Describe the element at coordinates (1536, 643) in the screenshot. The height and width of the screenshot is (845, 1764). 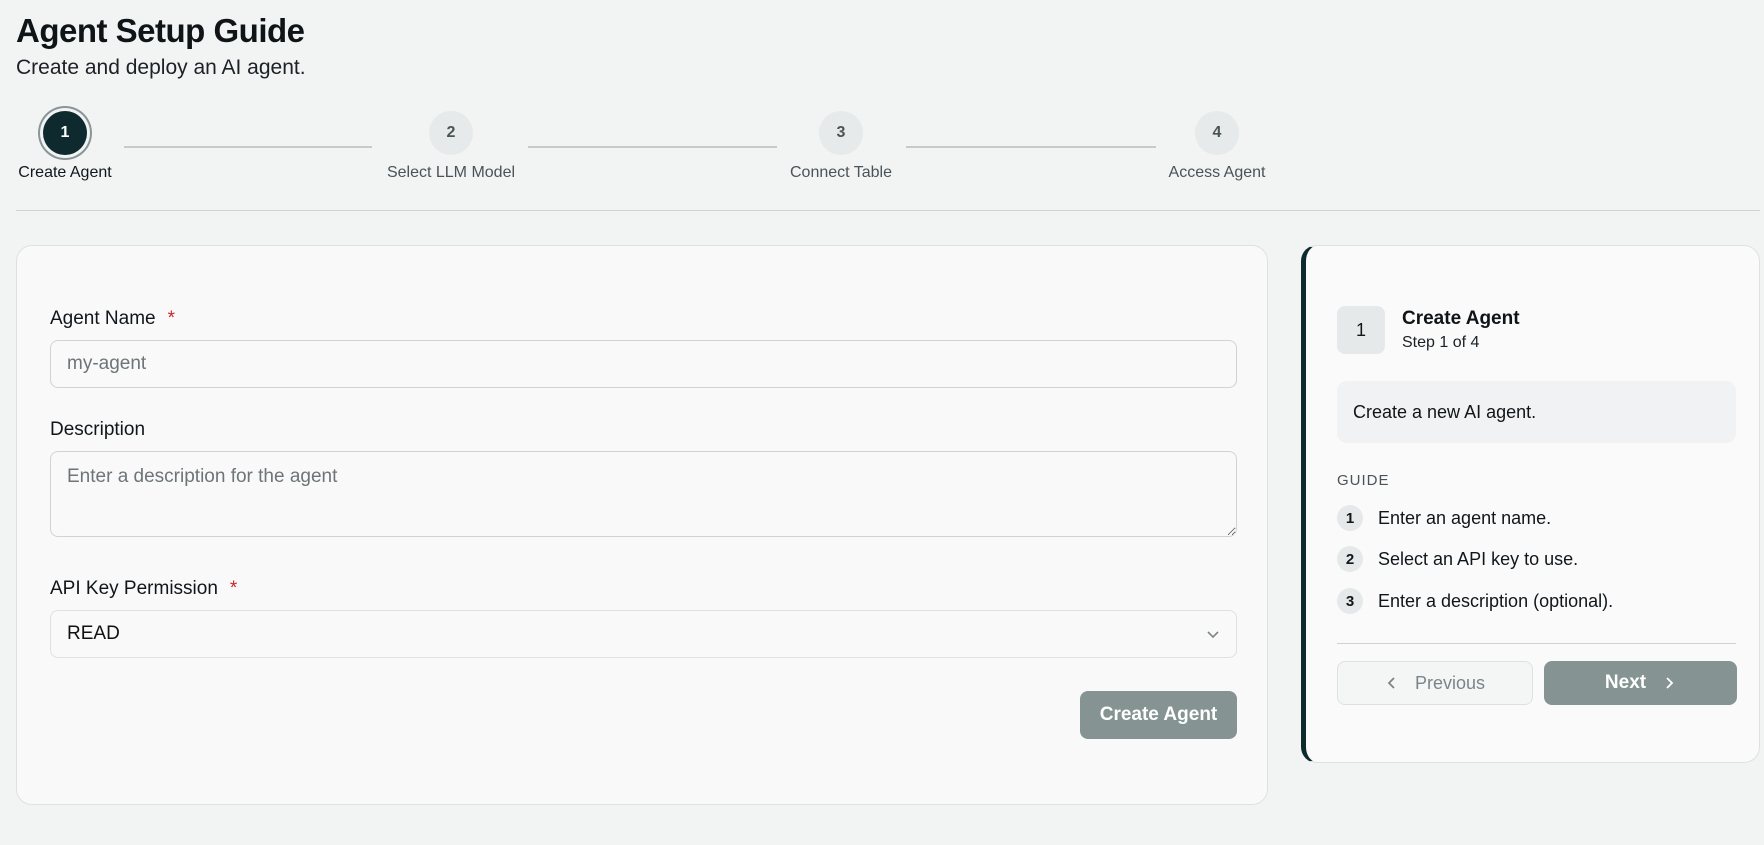
I see `guide-divider` at that location.